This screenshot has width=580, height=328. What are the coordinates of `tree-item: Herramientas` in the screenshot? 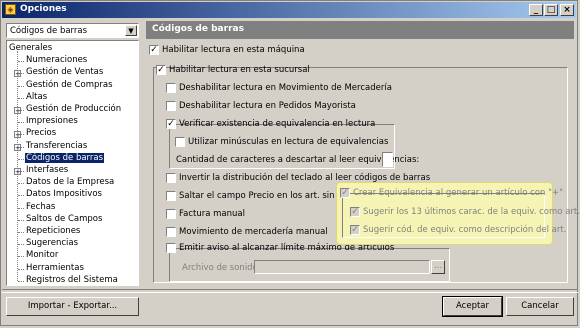 It's located at (55, 268).